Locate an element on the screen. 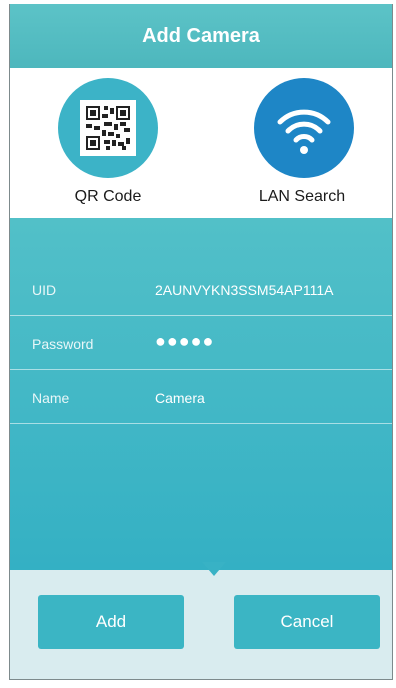 The height and width of the screenshot is (688, 396). password-field: ●●●●● is located at coordinates (184, 341).